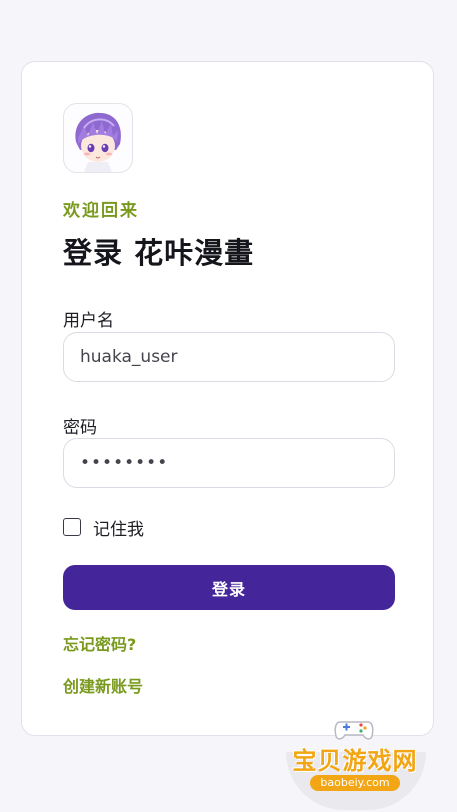 The width and height of the screenshot is (457, 812). Describe the element at coordinates (354, 730) in the screenshot. I see `gamepad-icon` at that location.